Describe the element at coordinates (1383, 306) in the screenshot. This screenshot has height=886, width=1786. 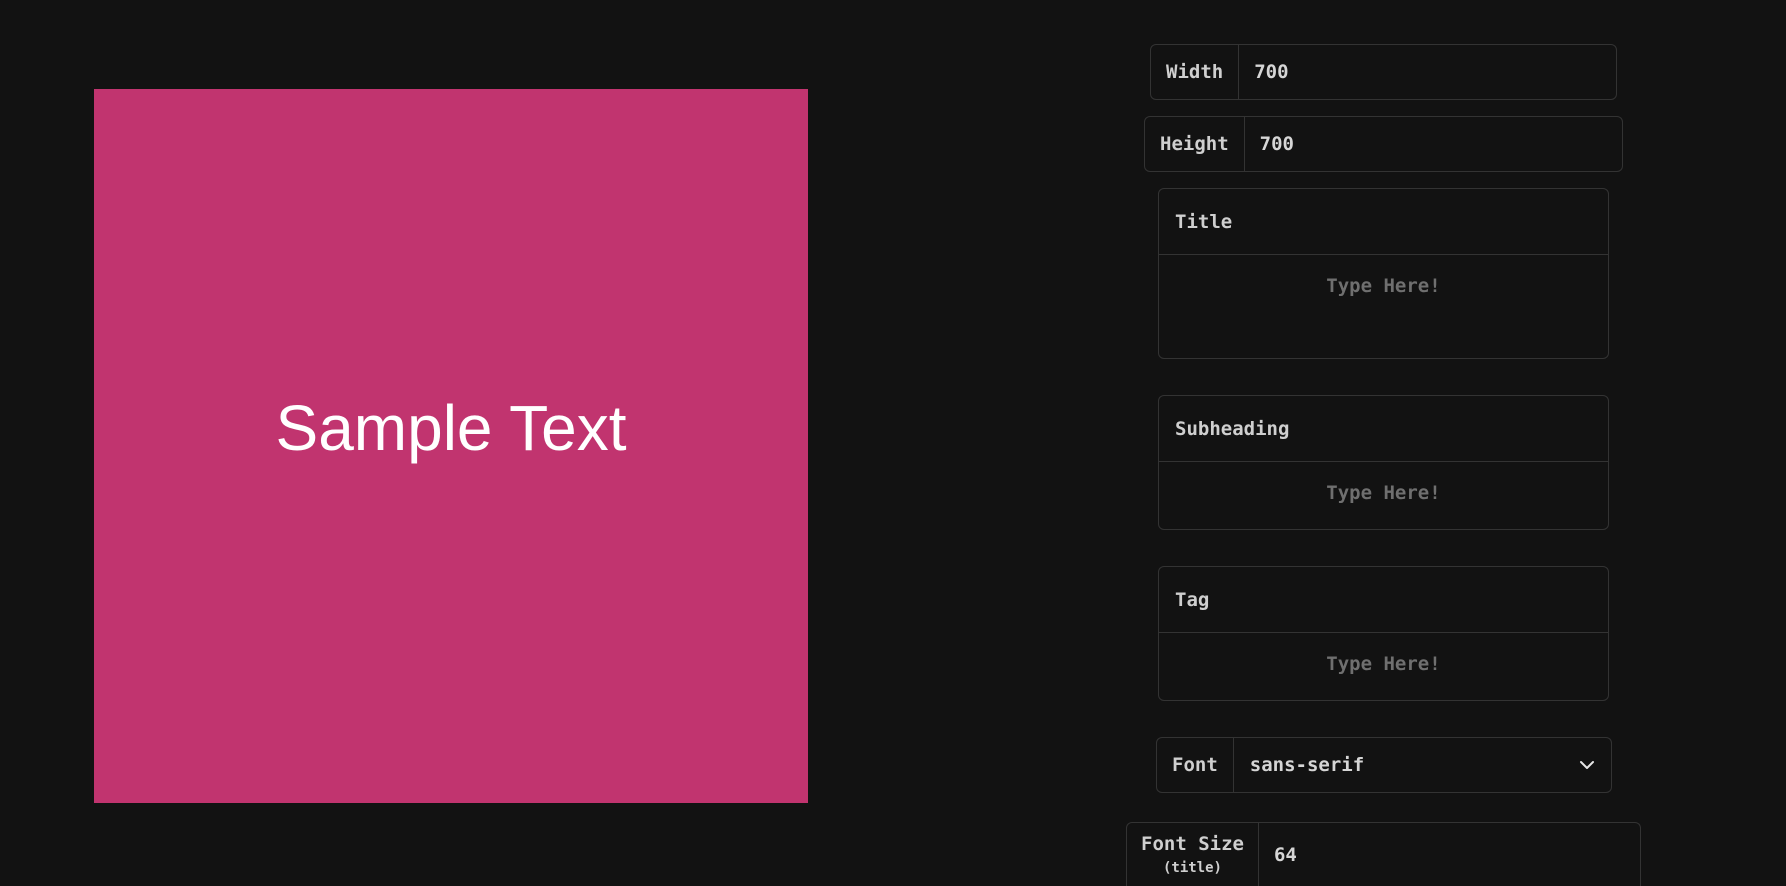
I see `title-textarea` at that location.